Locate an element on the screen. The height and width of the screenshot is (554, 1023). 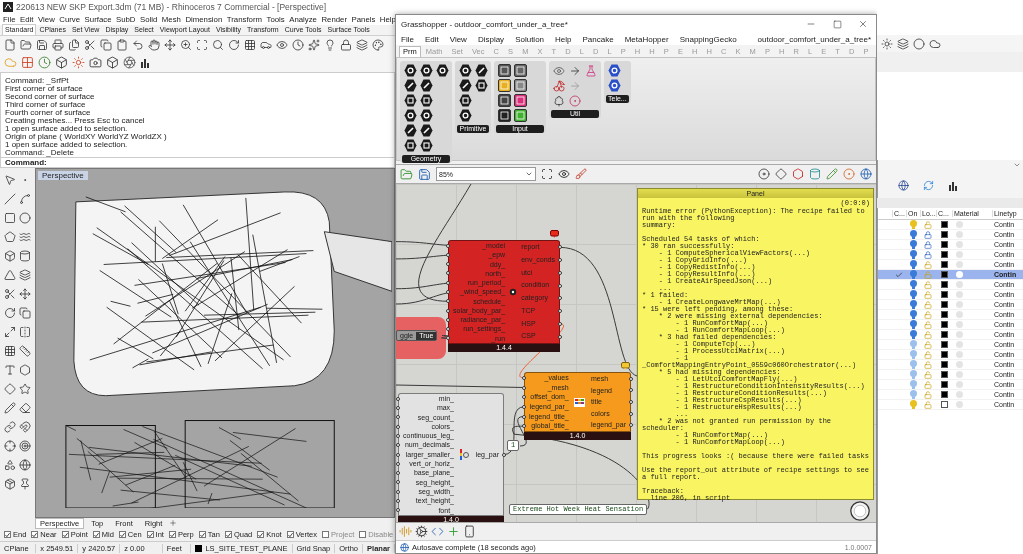
viewport-title: Perspective is located at coordinates (63, 175).